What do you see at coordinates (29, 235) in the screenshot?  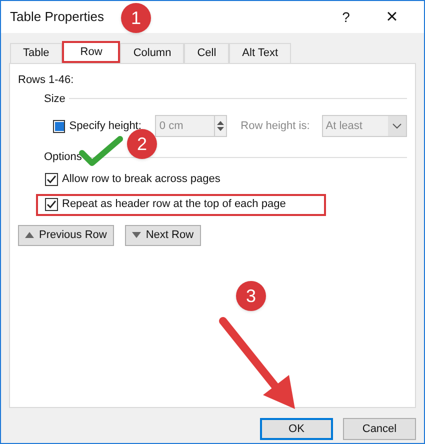 I see `triangle-up-icon` at bounding box center [29, 235].